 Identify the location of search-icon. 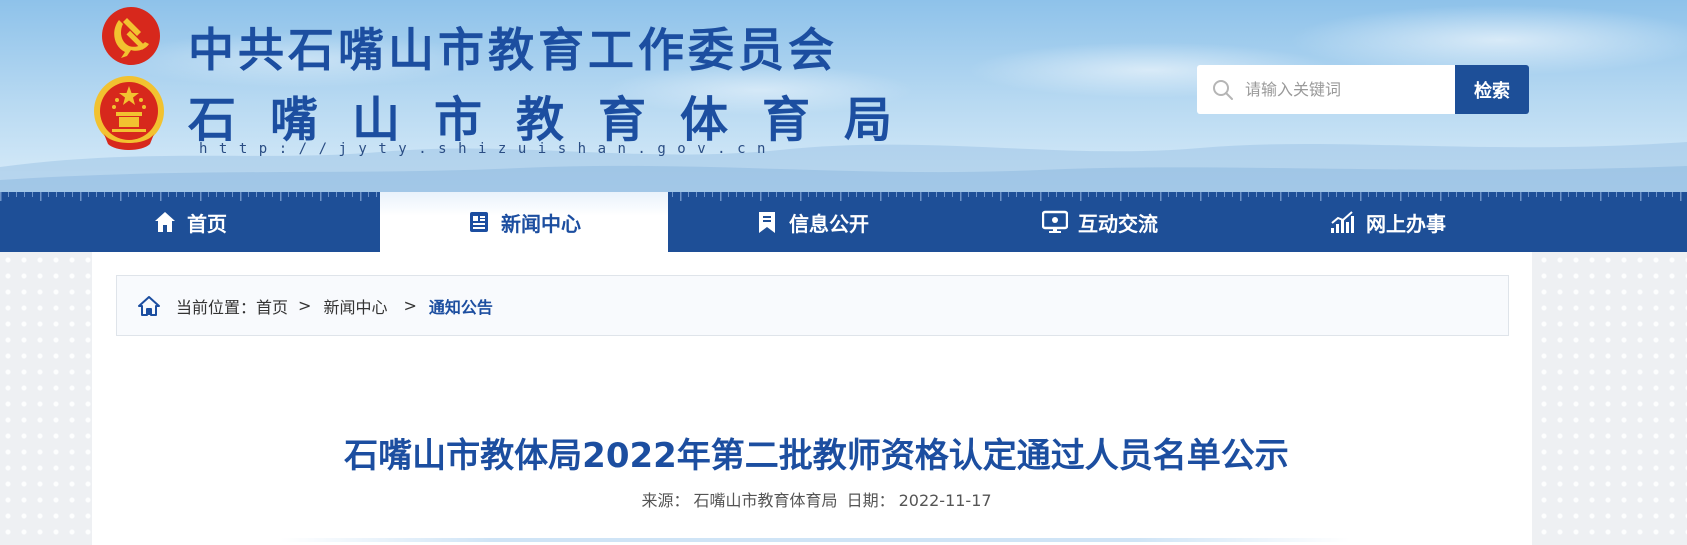
(1223, 89).